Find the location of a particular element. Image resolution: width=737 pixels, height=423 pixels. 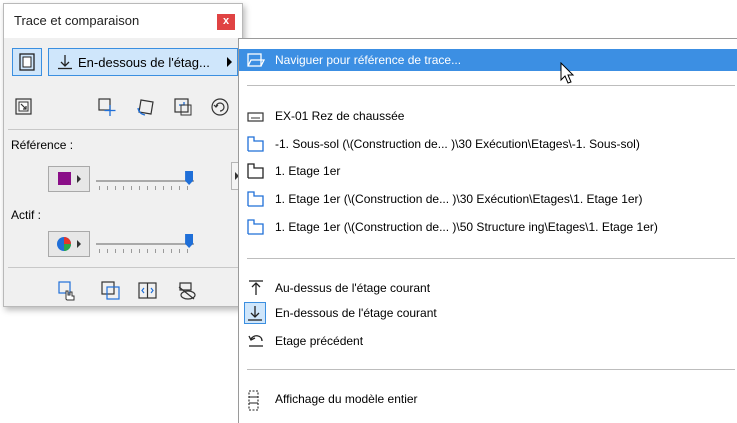

mirror-trace-icon is located at coordinates (183, 107).